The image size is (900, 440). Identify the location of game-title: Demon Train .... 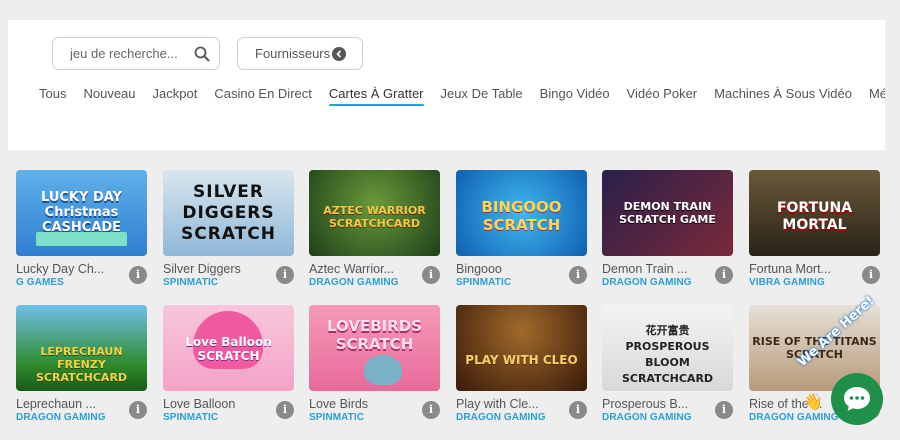
(654, 269).